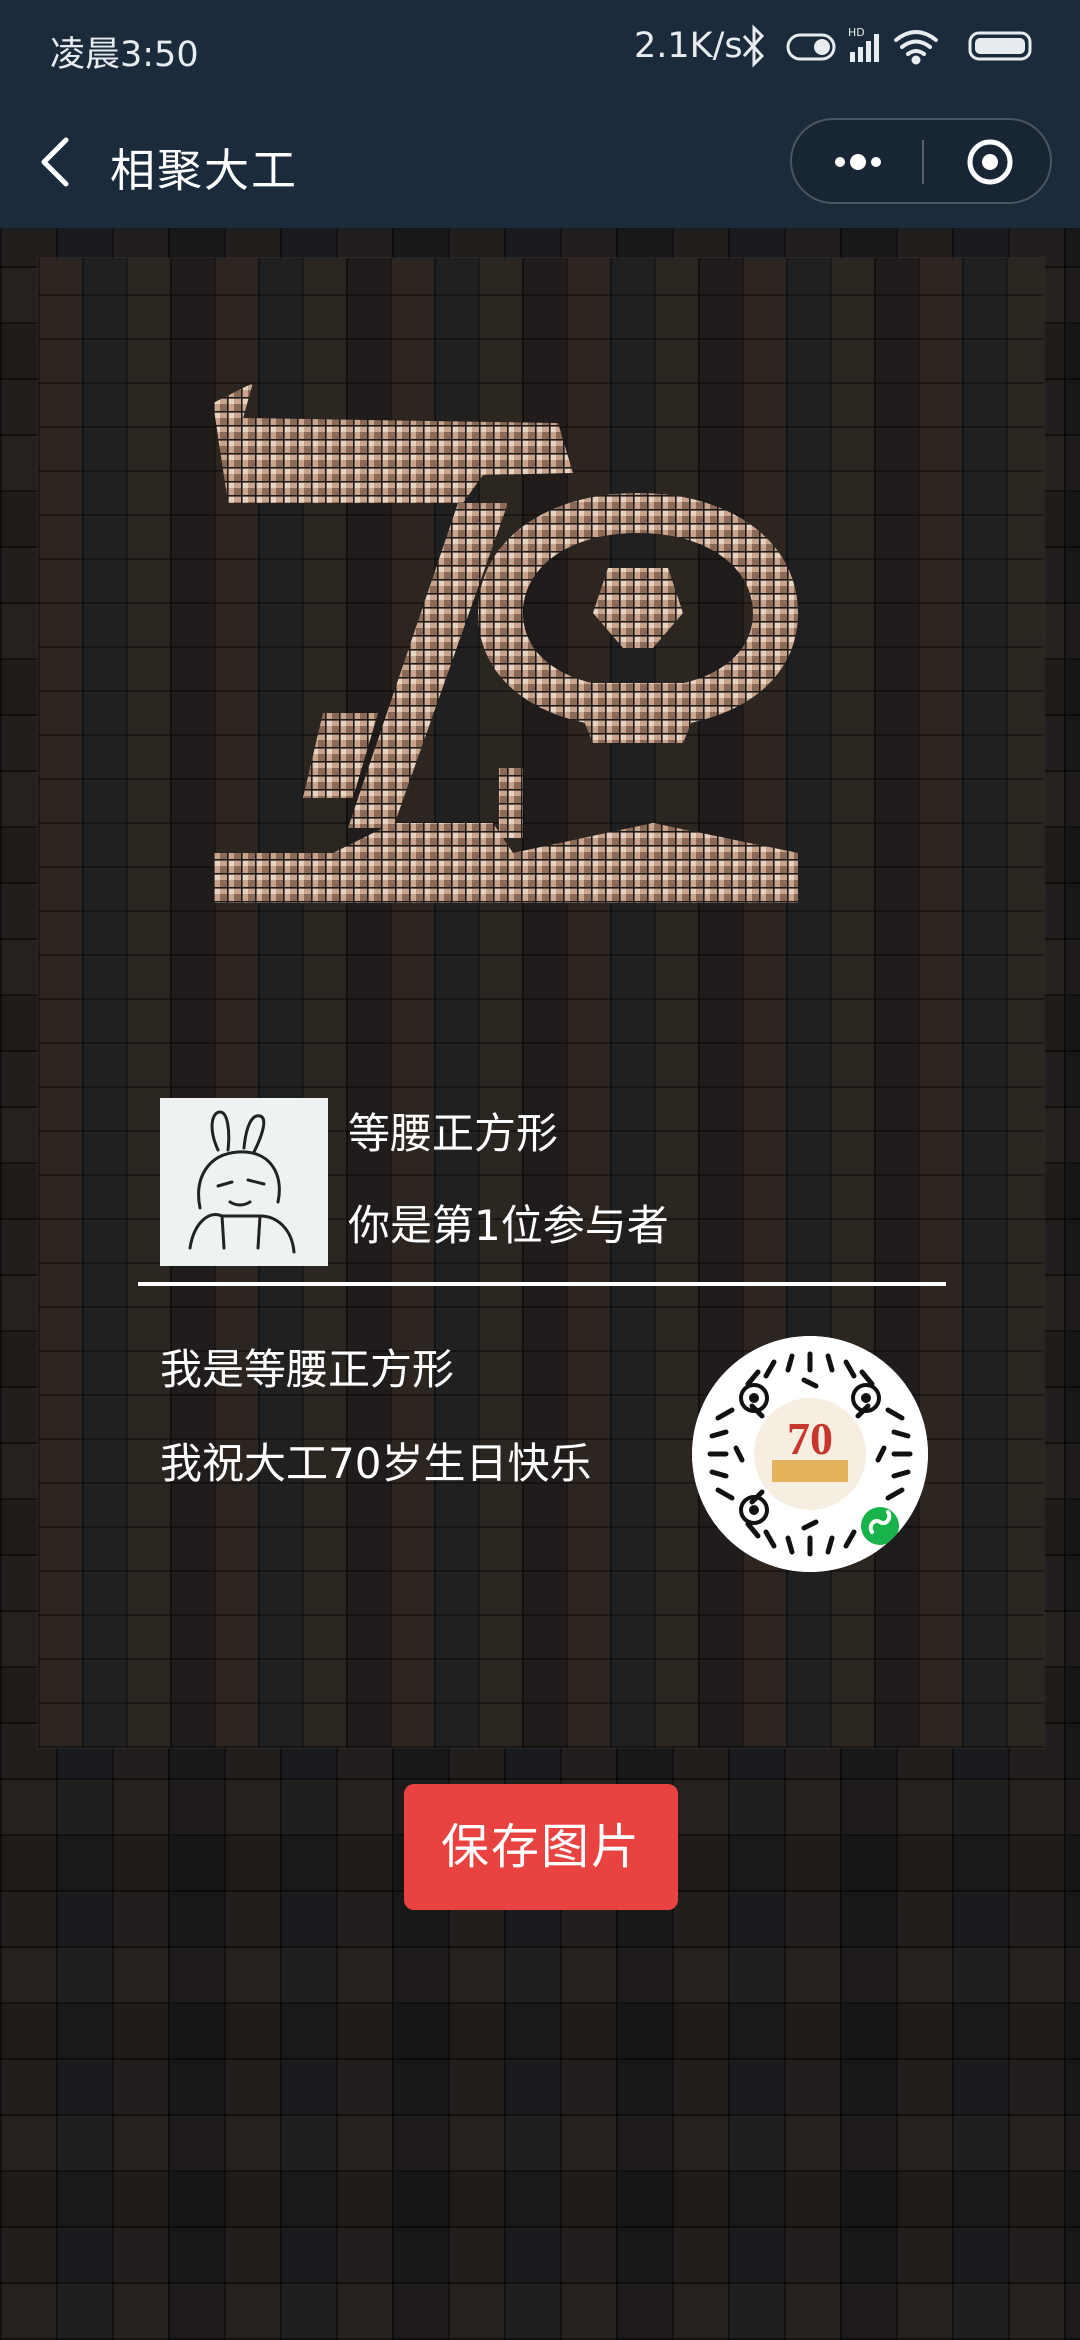 The width and height of the screenshot is (1080, 2340). Describe the element at coordinates (916, 47) in the screenshot. I see `wifi-icon` at that location.